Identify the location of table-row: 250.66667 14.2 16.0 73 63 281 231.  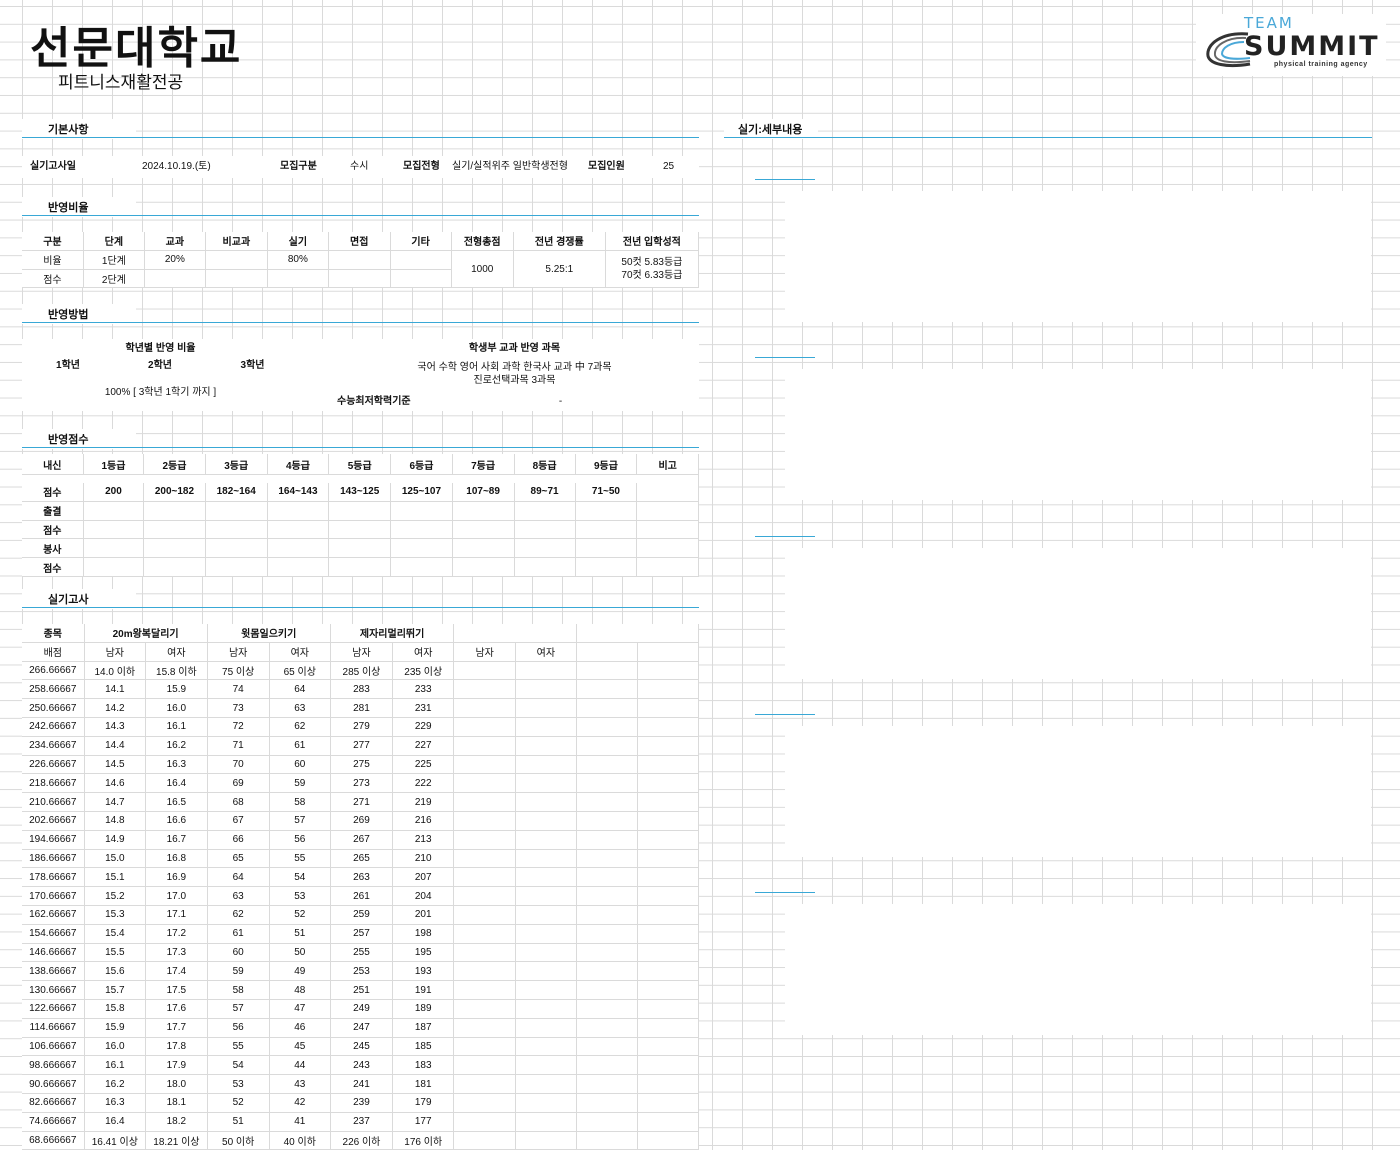
(361, 708).